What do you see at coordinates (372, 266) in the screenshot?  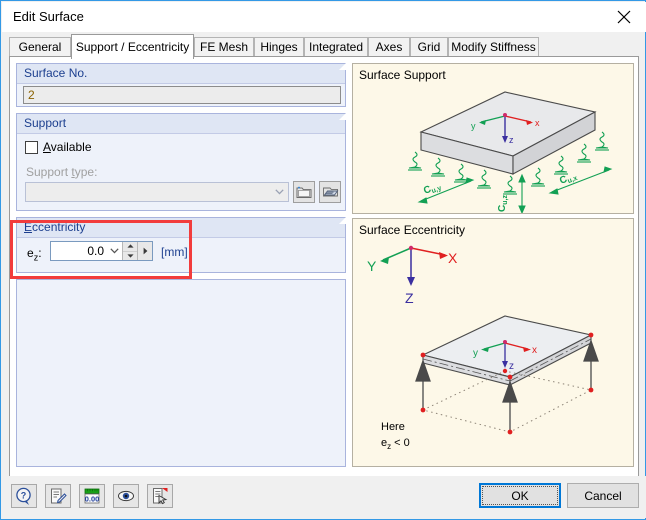 I see `global-axis-y: Y` at bounding box center [372, 266].